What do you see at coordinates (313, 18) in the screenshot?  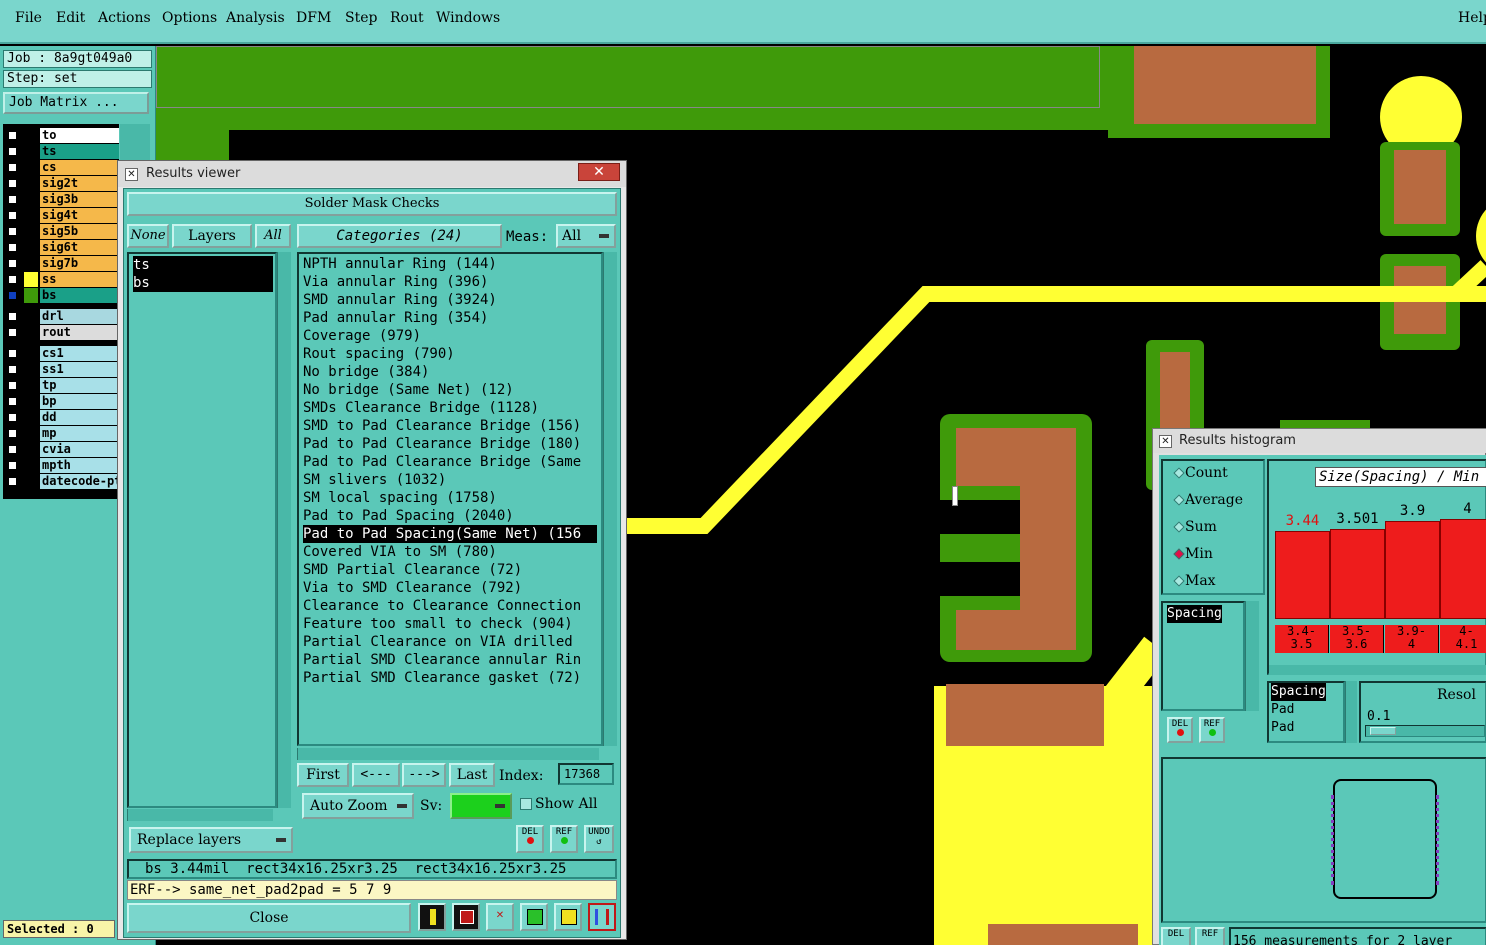 I see `menu-dfm: DFM` at bounding box center [313, 18].